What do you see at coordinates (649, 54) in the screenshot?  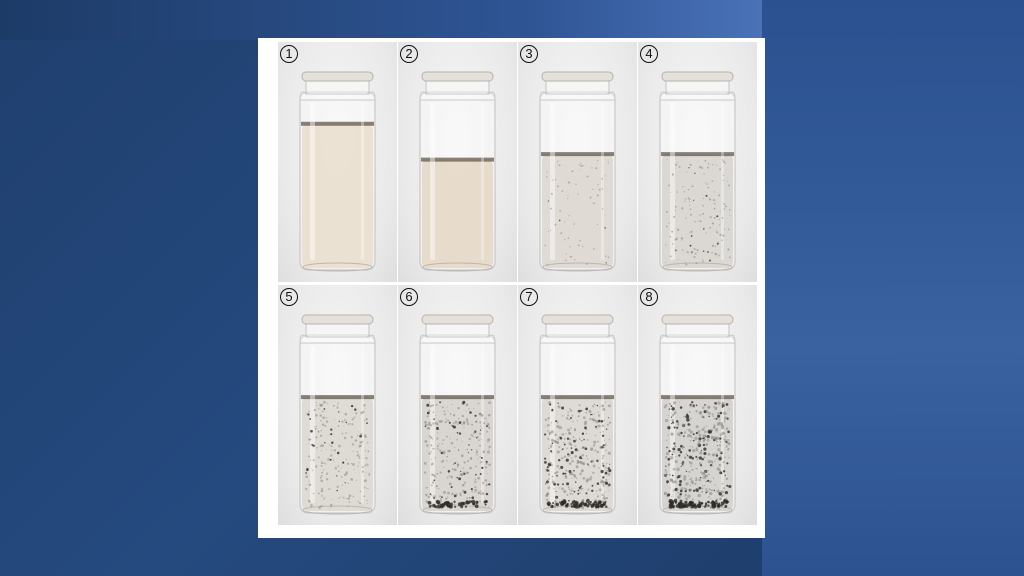 I see `sample-number: 4` at bounding box center [649, 54].